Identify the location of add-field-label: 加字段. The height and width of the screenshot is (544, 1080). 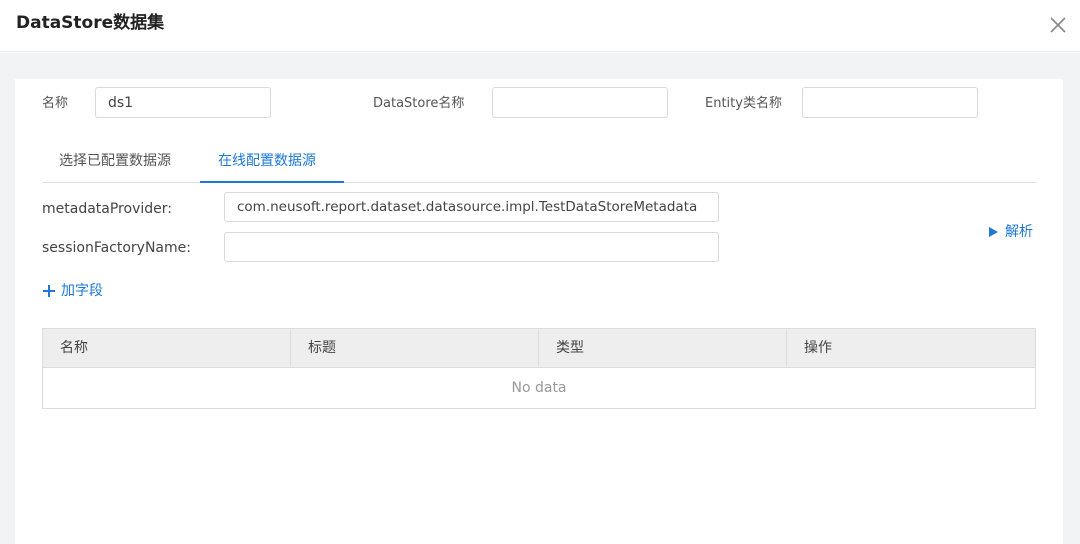
(82, 291).